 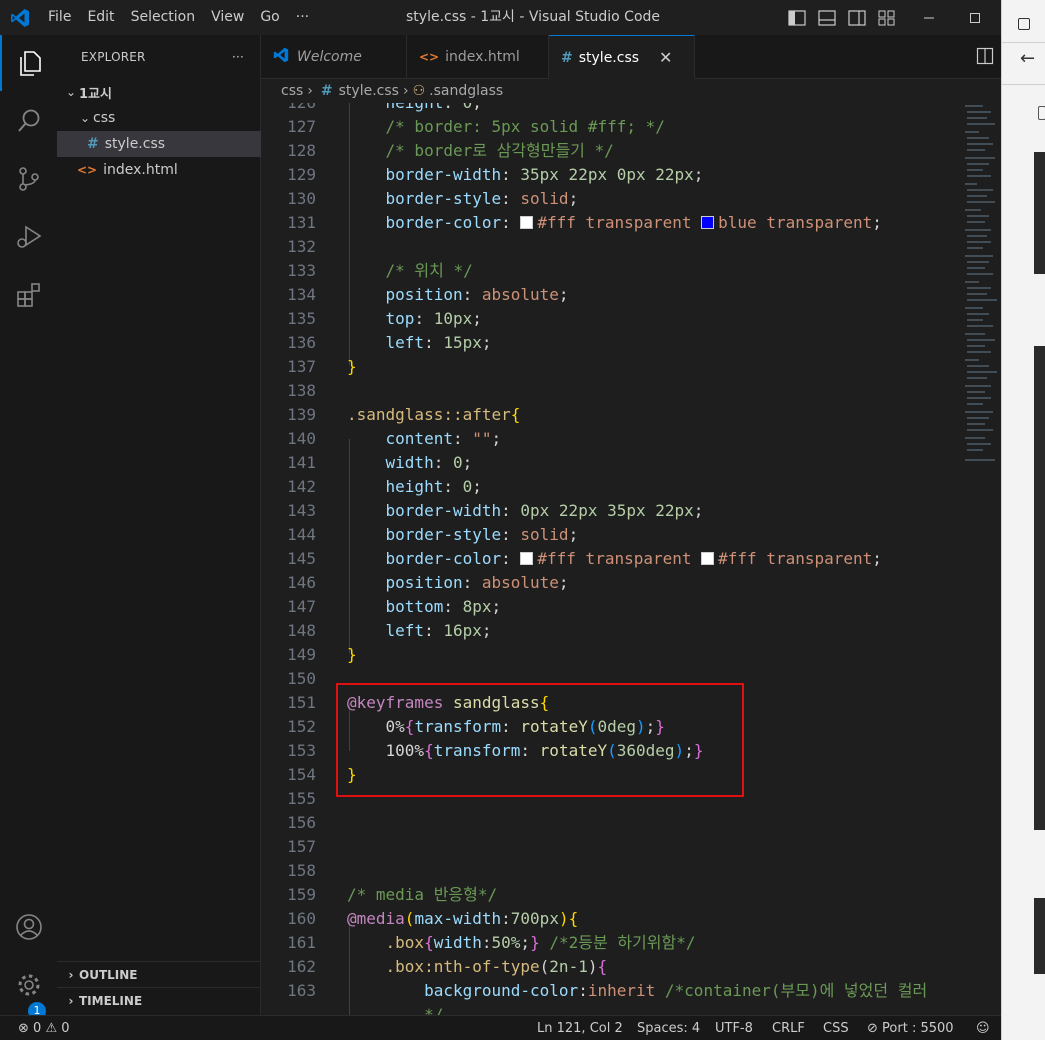 I want to click on code-line: 138, so click(x=301, y=390).